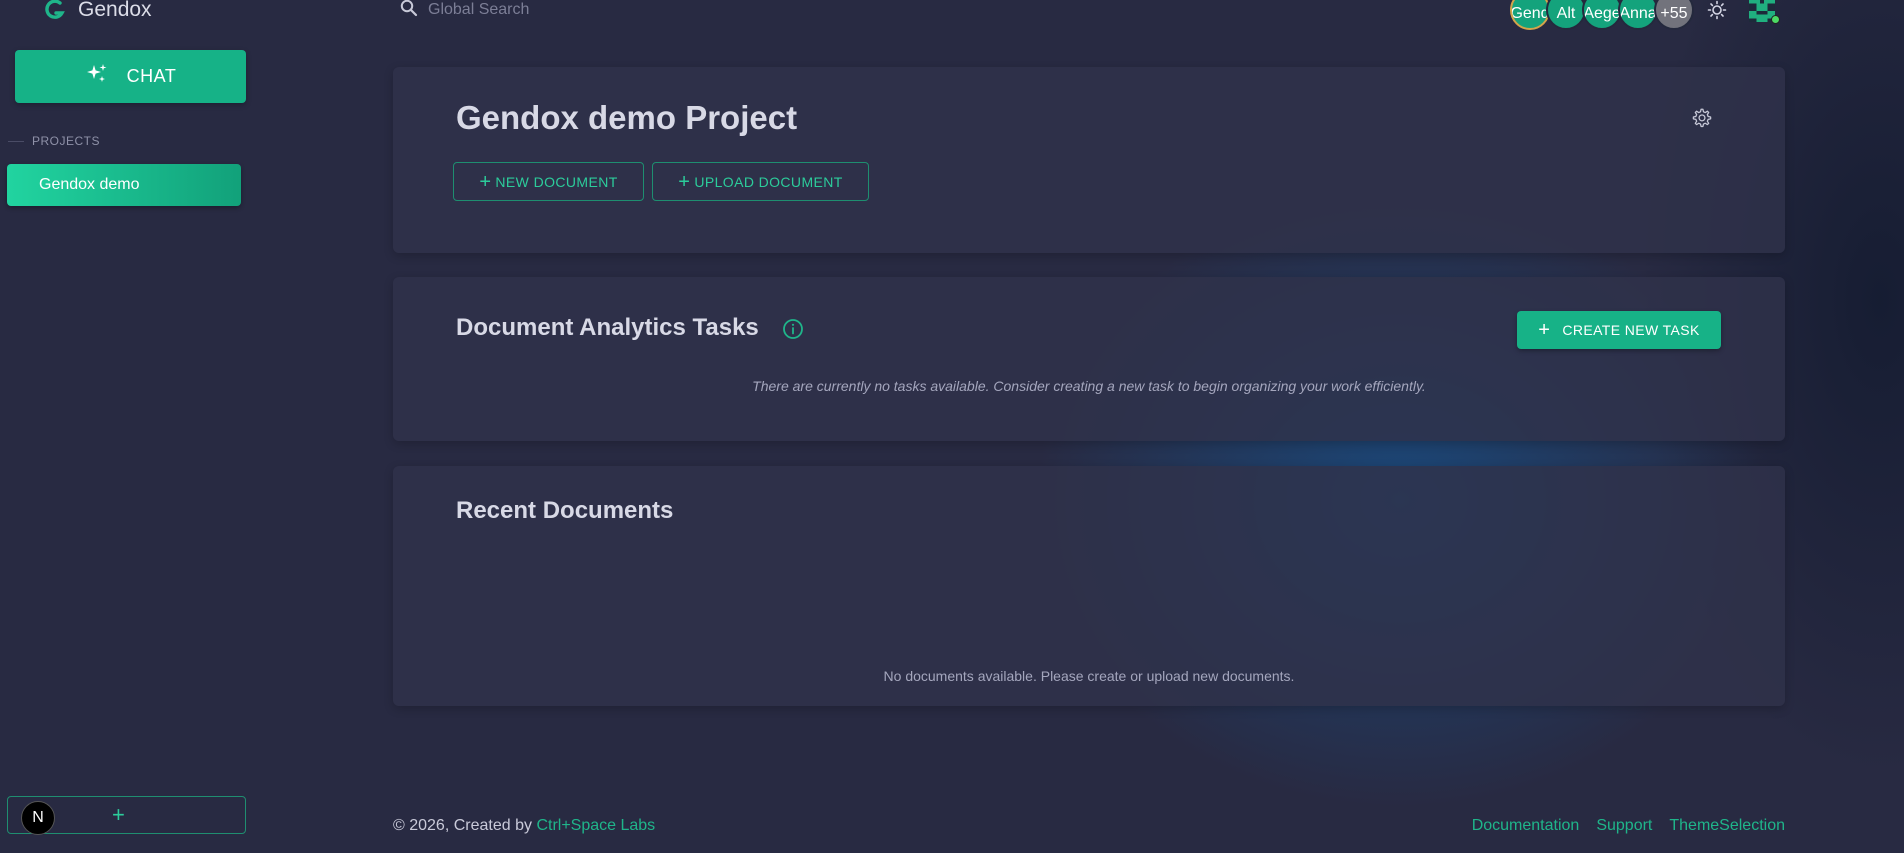 This screenshot has width=1904, height=853. What do you see at coordinates (1638, 15) in the screenshot?
I see `avatar: Anna` at bounding box center [1638, 15].